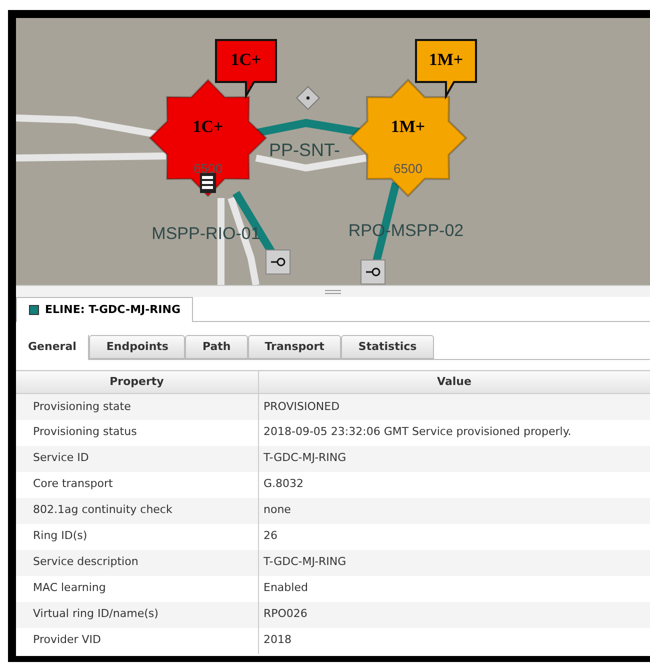  I want to click on service-tab: ELINE: T-GDC-MJ-RING, so click(105, 309).